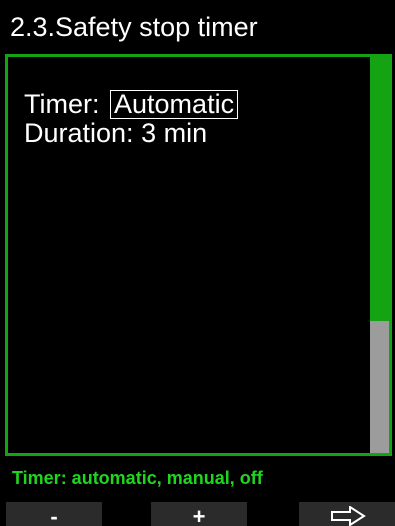 The height and width of the screenshot is (526, 395). What do you see at coordinates (174, 133) in the screenshot?
I see `duration-value: 3 min` at bounding box center [174, 133].